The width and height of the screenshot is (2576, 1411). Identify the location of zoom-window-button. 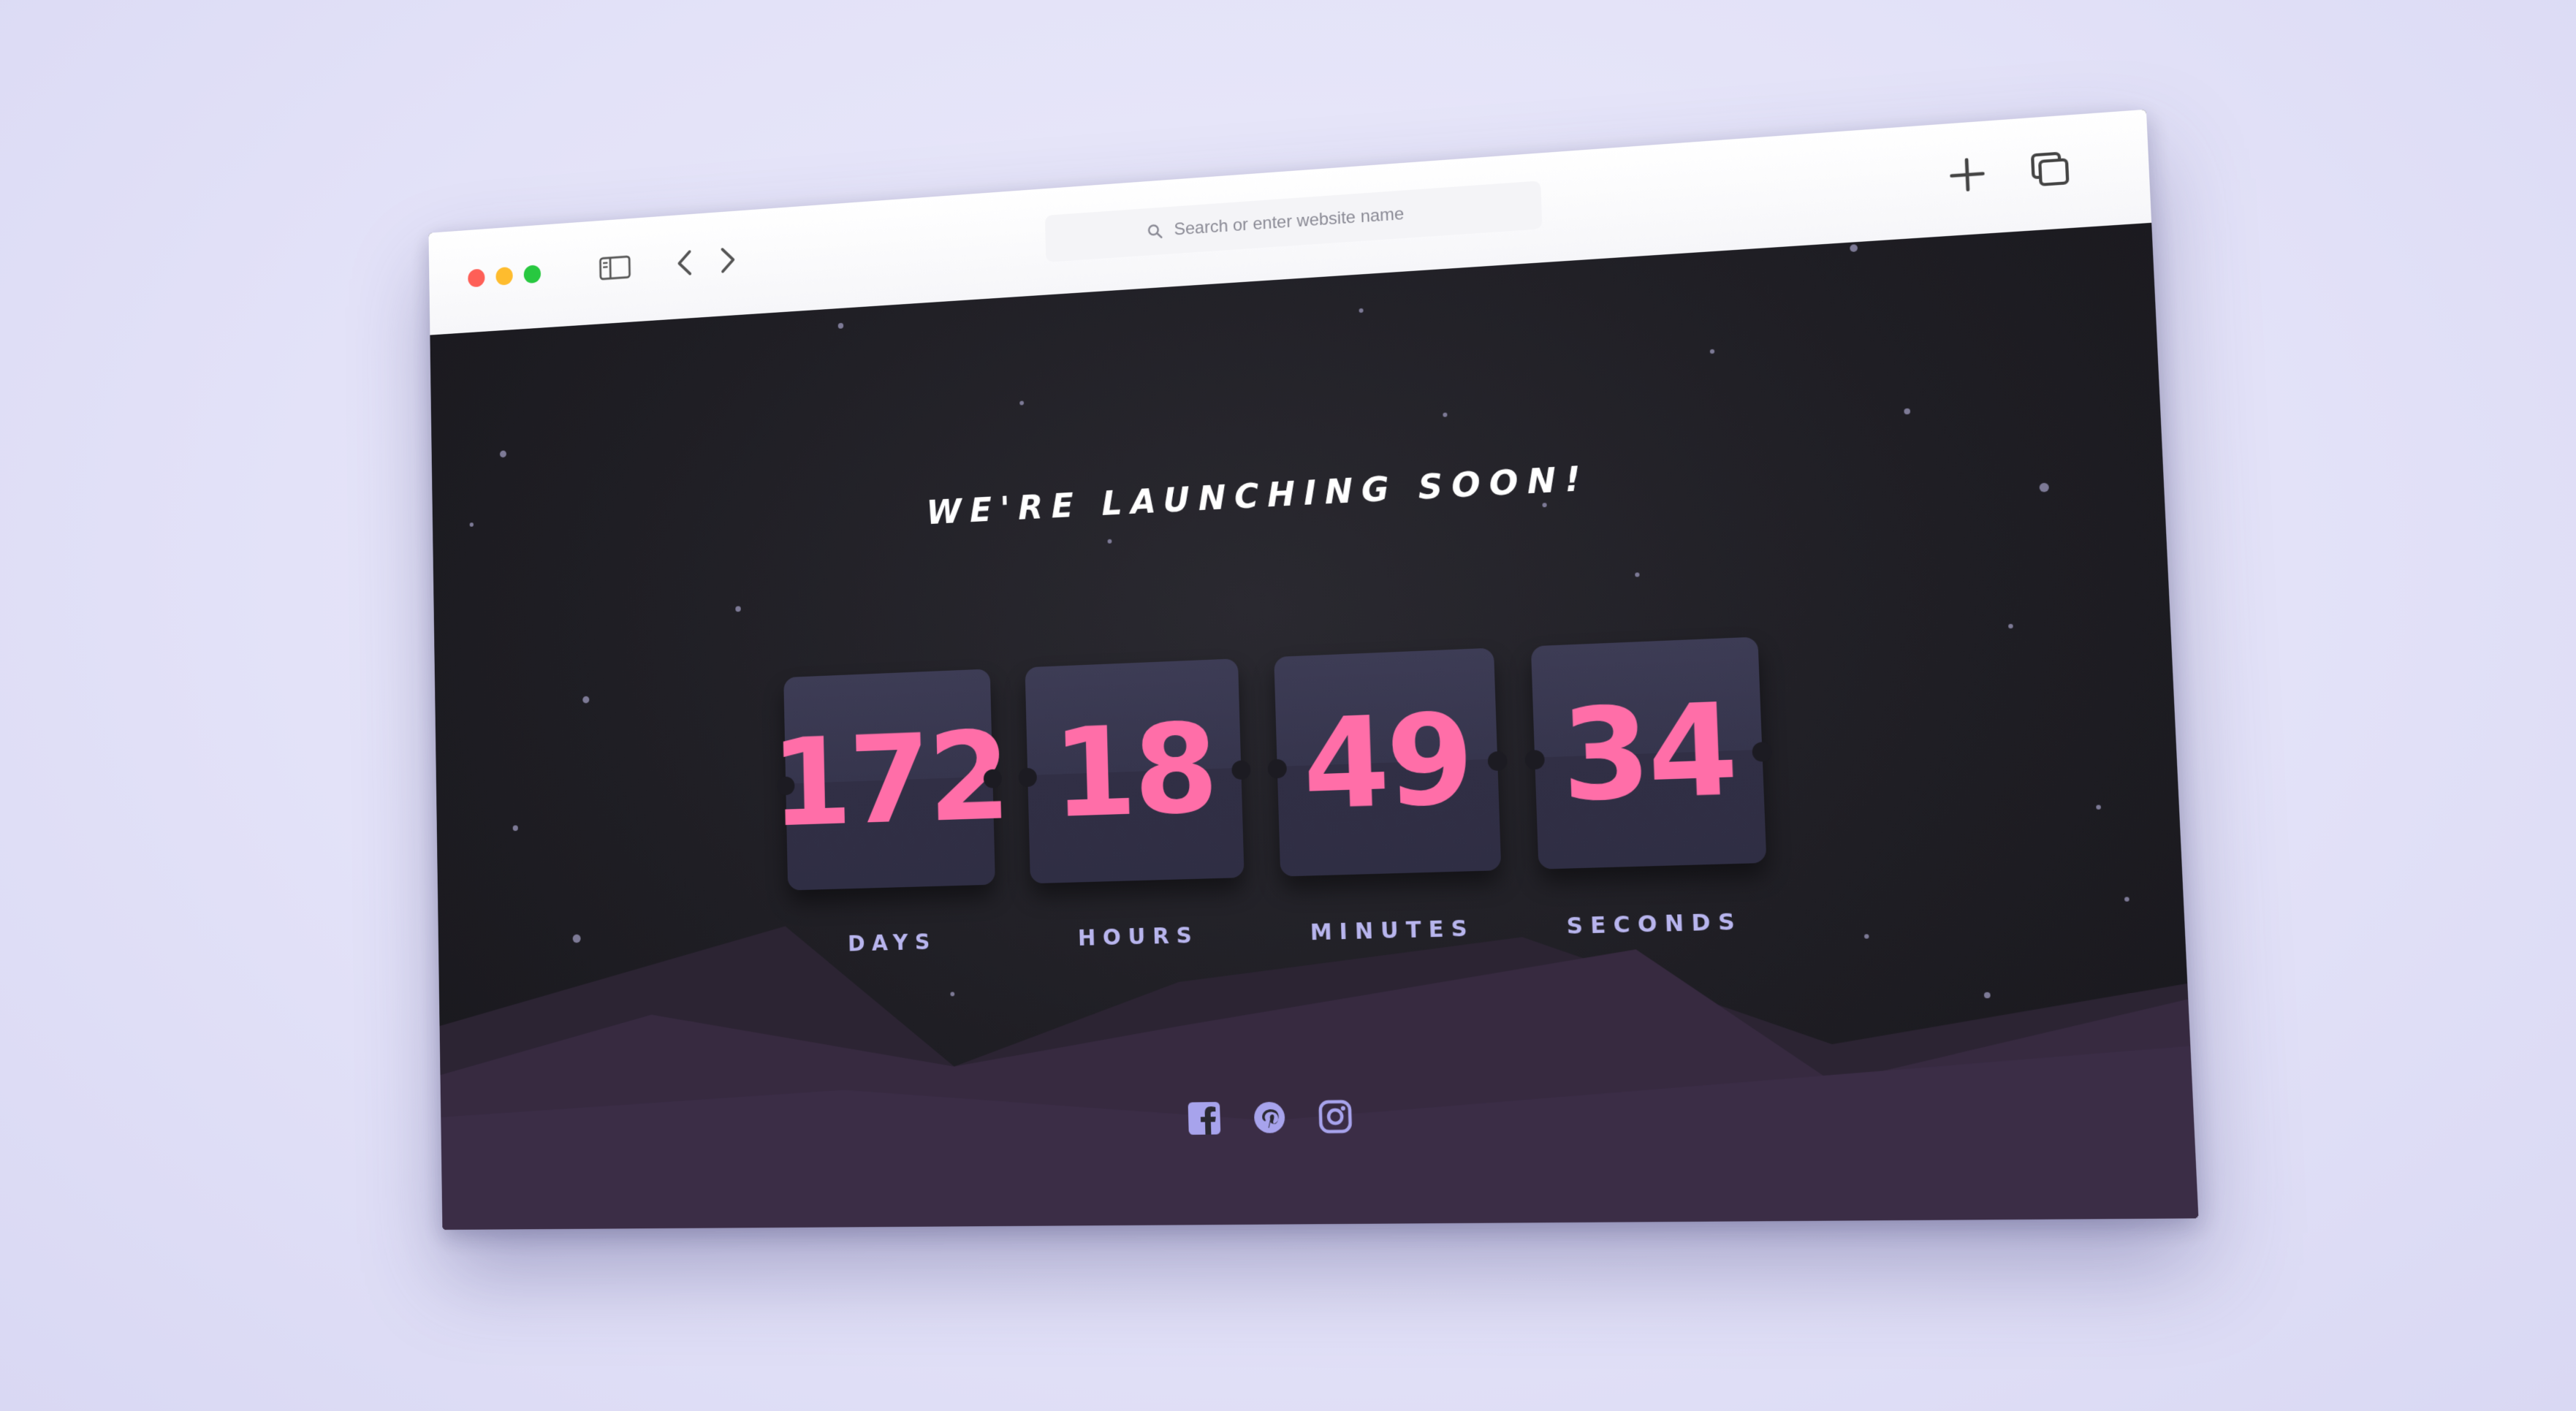
(532, 274).